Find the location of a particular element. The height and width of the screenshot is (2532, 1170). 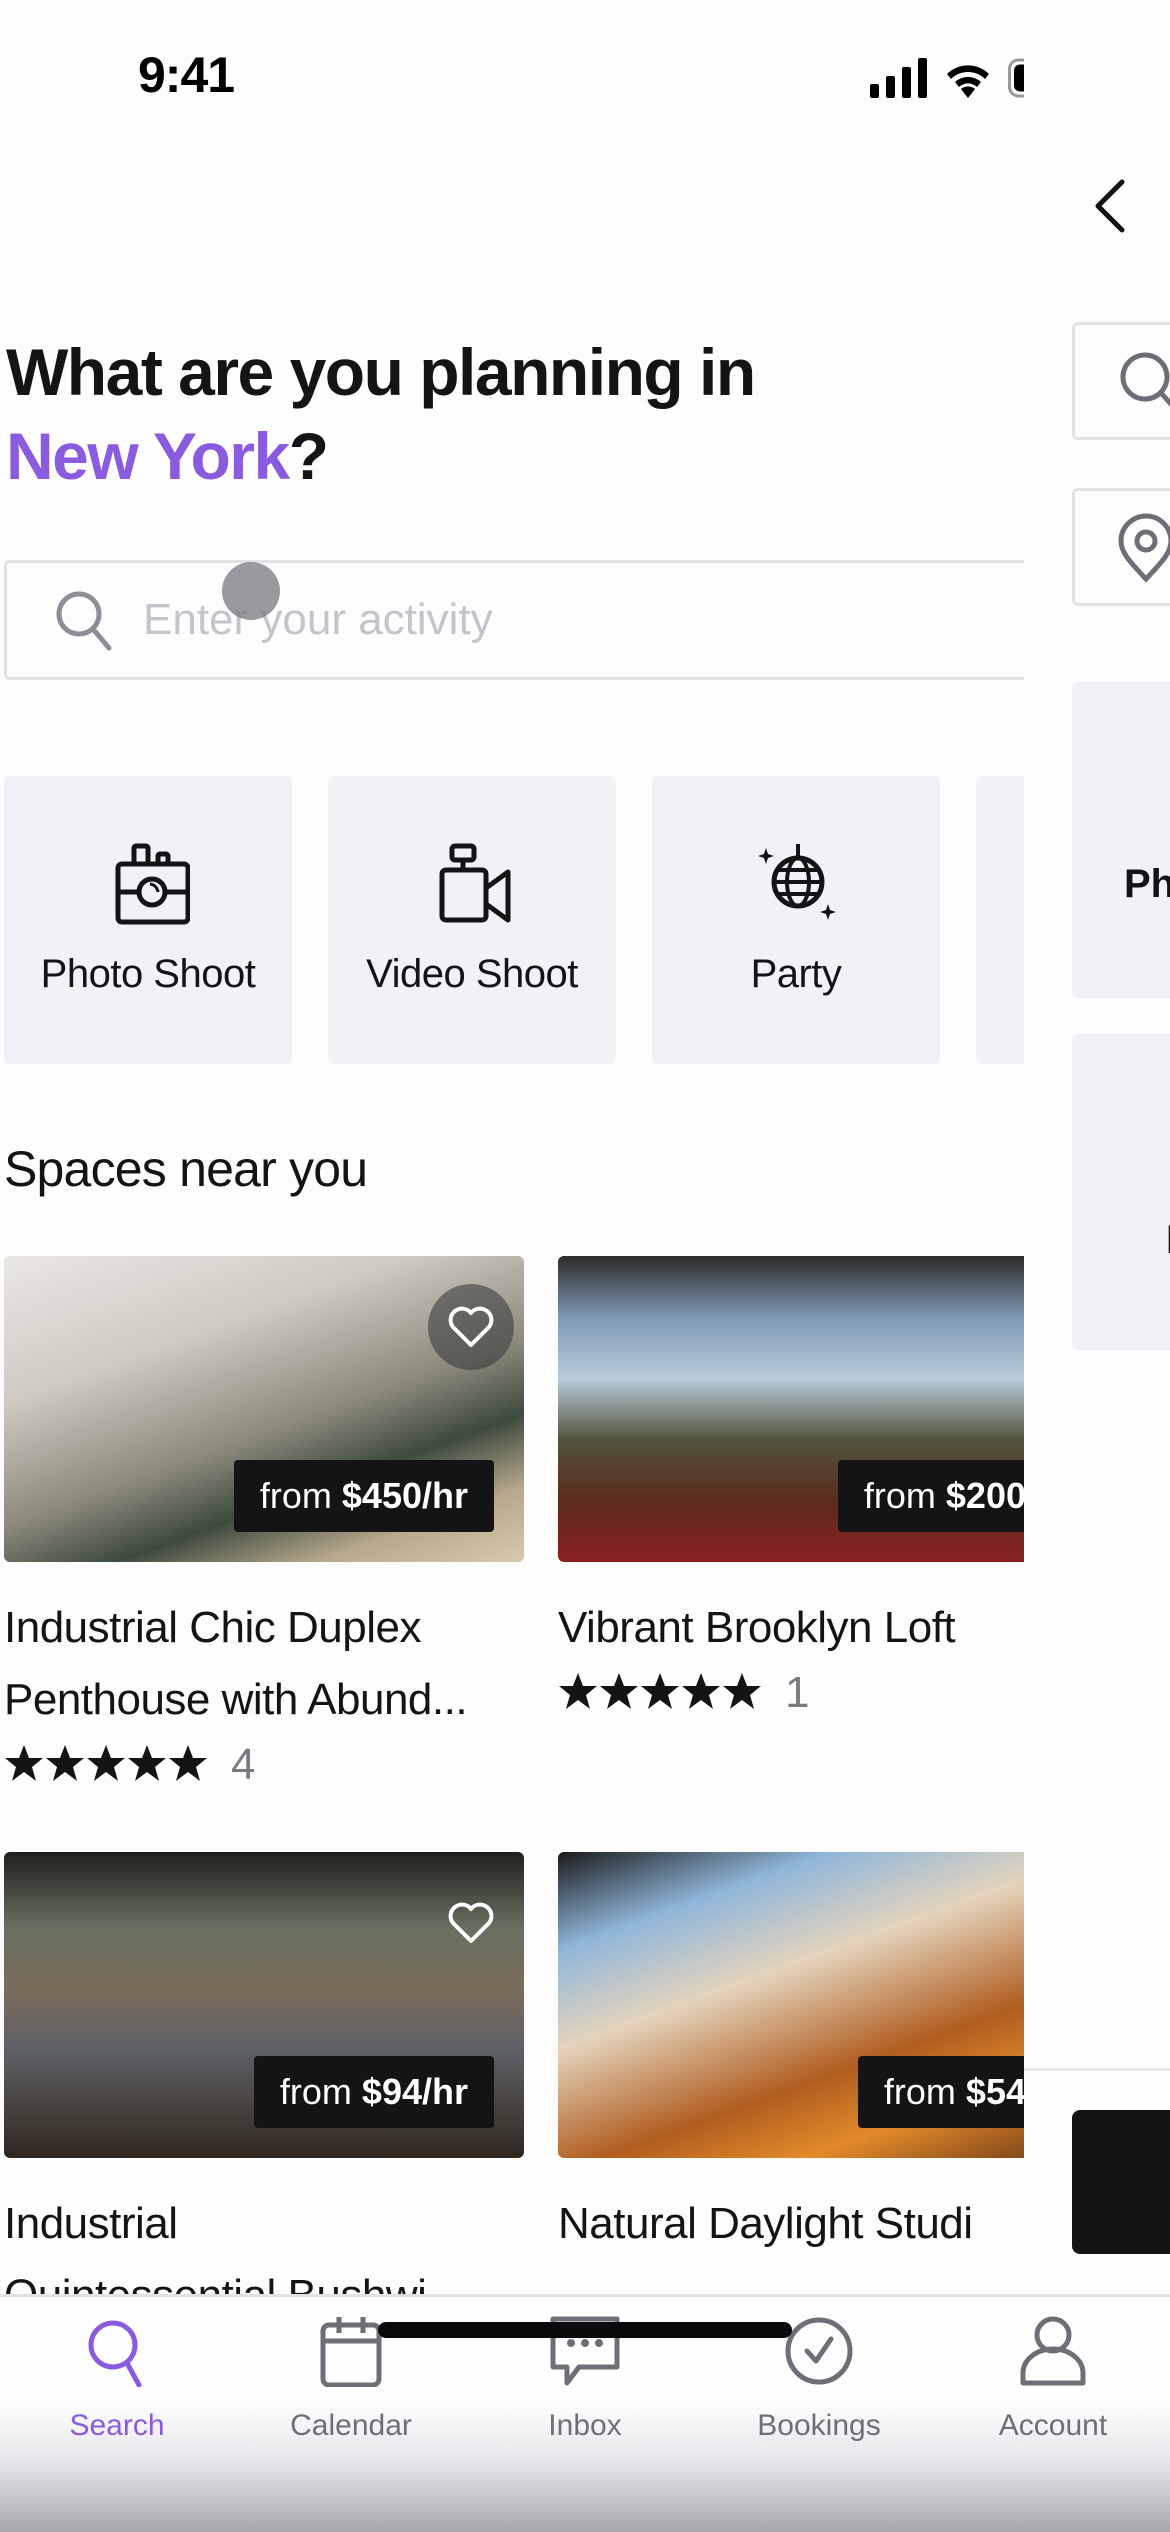

touch-indicator is located at coordinates (251, 591).